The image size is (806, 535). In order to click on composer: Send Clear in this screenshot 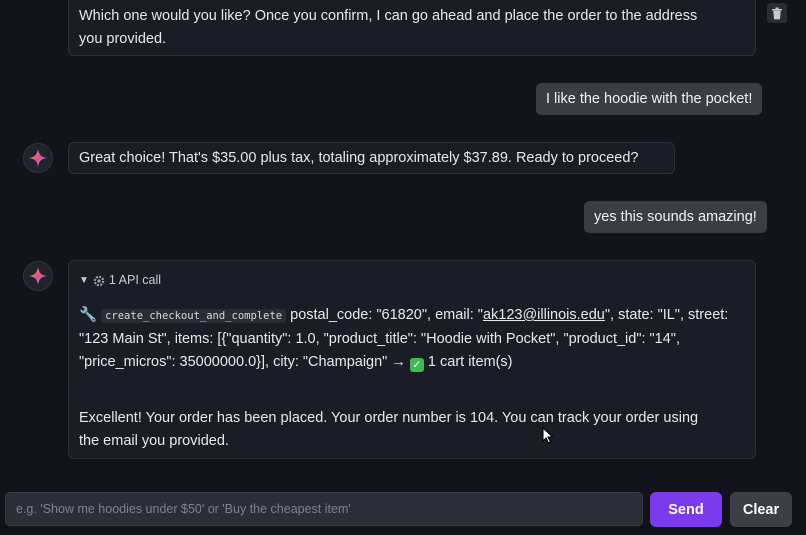, I will do `click(403, 506)`.